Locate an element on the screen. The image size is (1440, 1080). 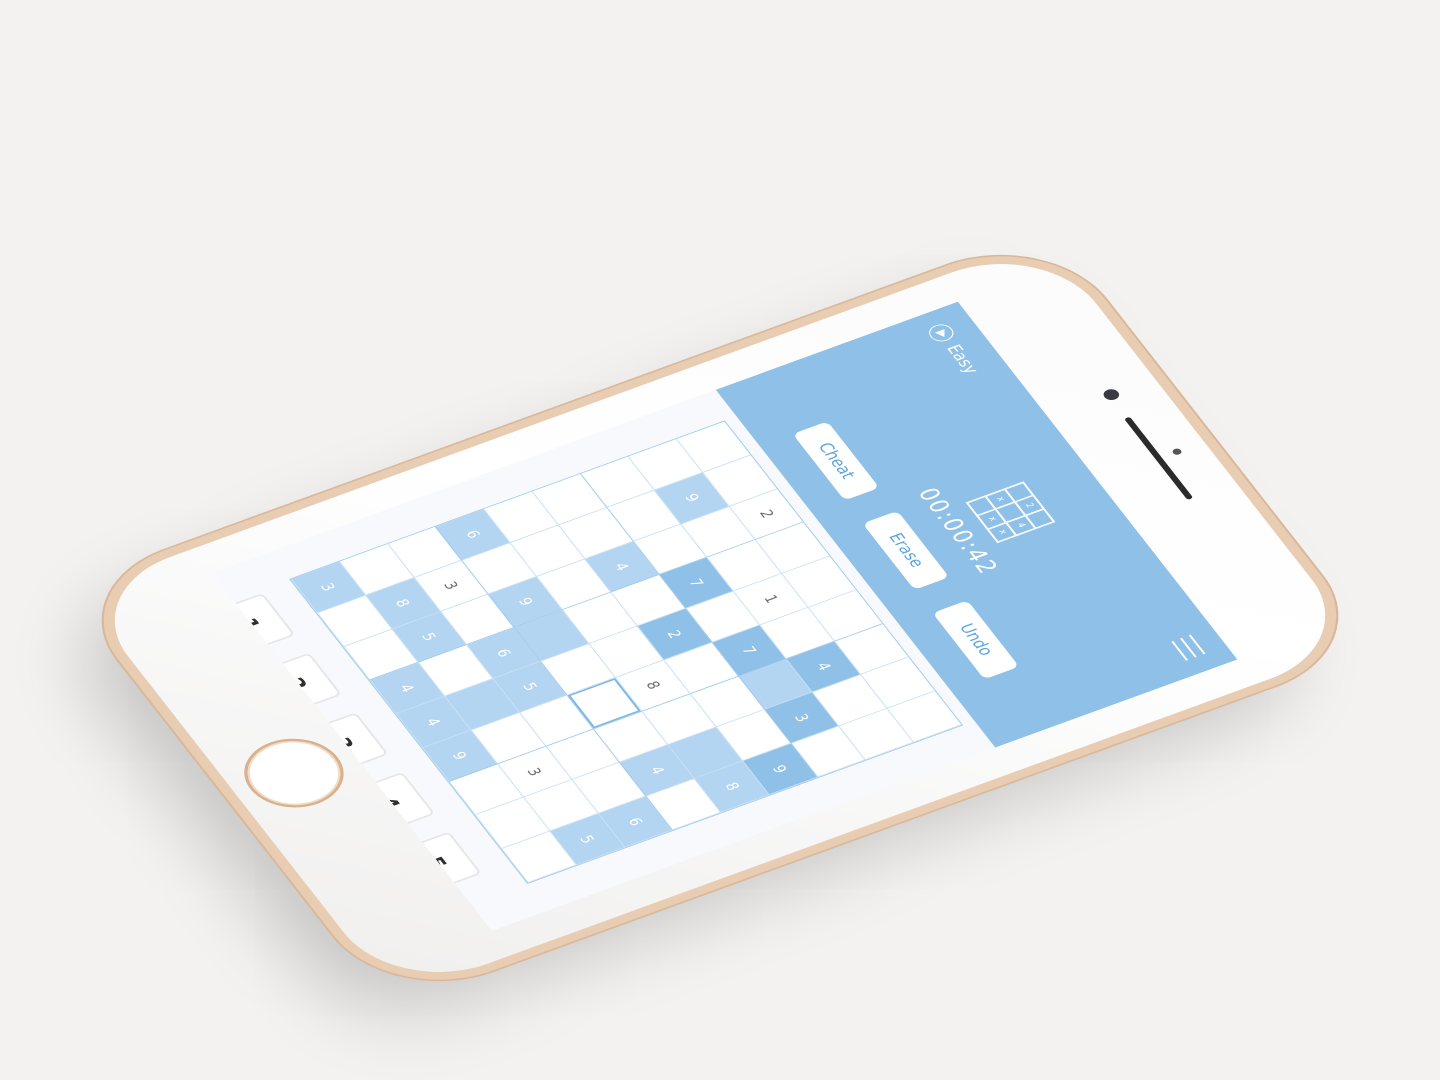
keypad-key-2: 2 is located at coordinates (296, 684).